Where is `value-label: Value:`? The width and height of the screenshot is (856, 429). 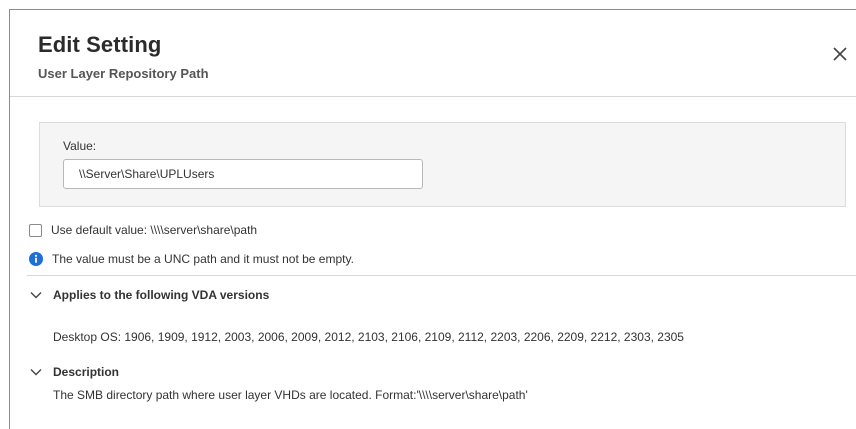
value-label: Value: is located at coordinates (80, 146).